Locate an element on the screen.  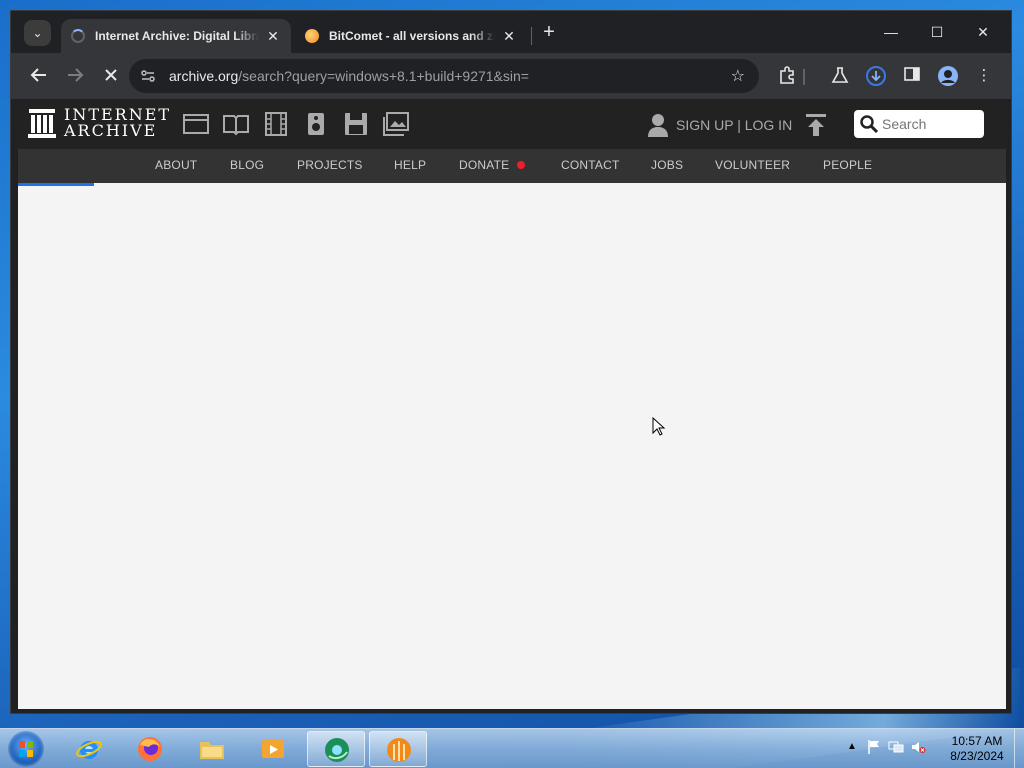
firefox-icon is located at coordinates (150, 749).